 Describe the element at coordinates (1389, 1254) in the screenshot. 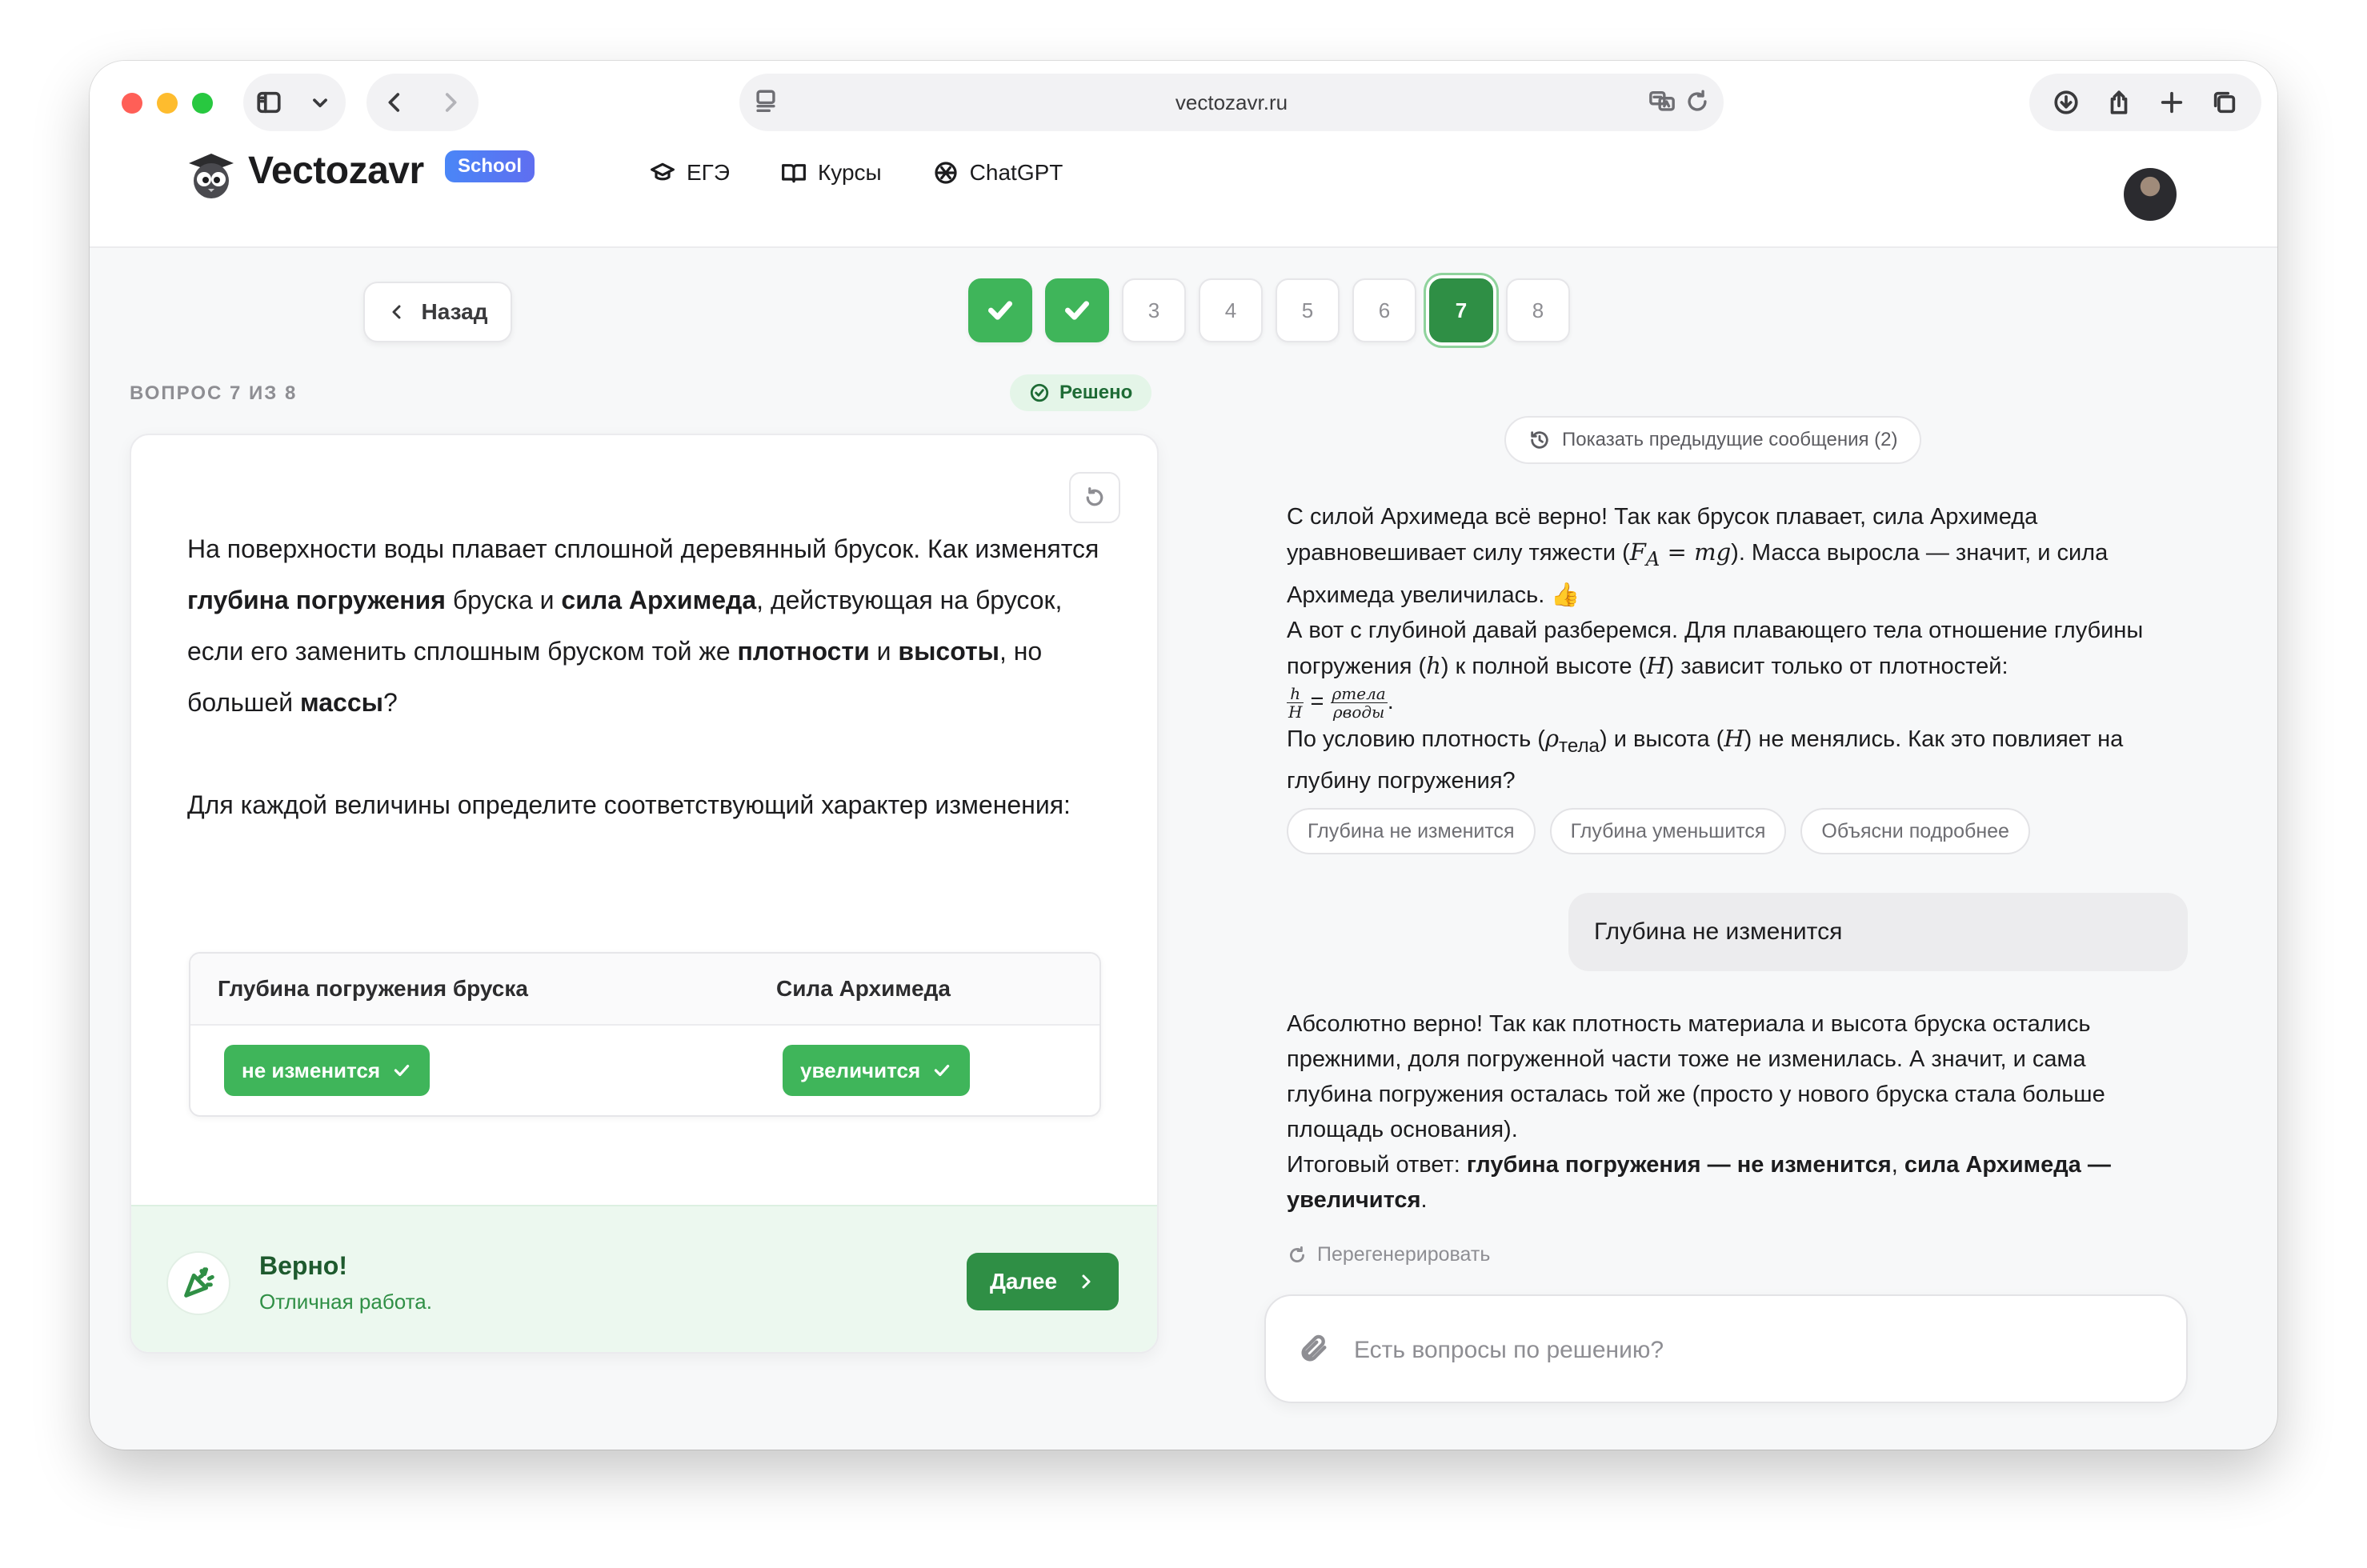

I see `regenerate-button: Перегенерировать` at that location.